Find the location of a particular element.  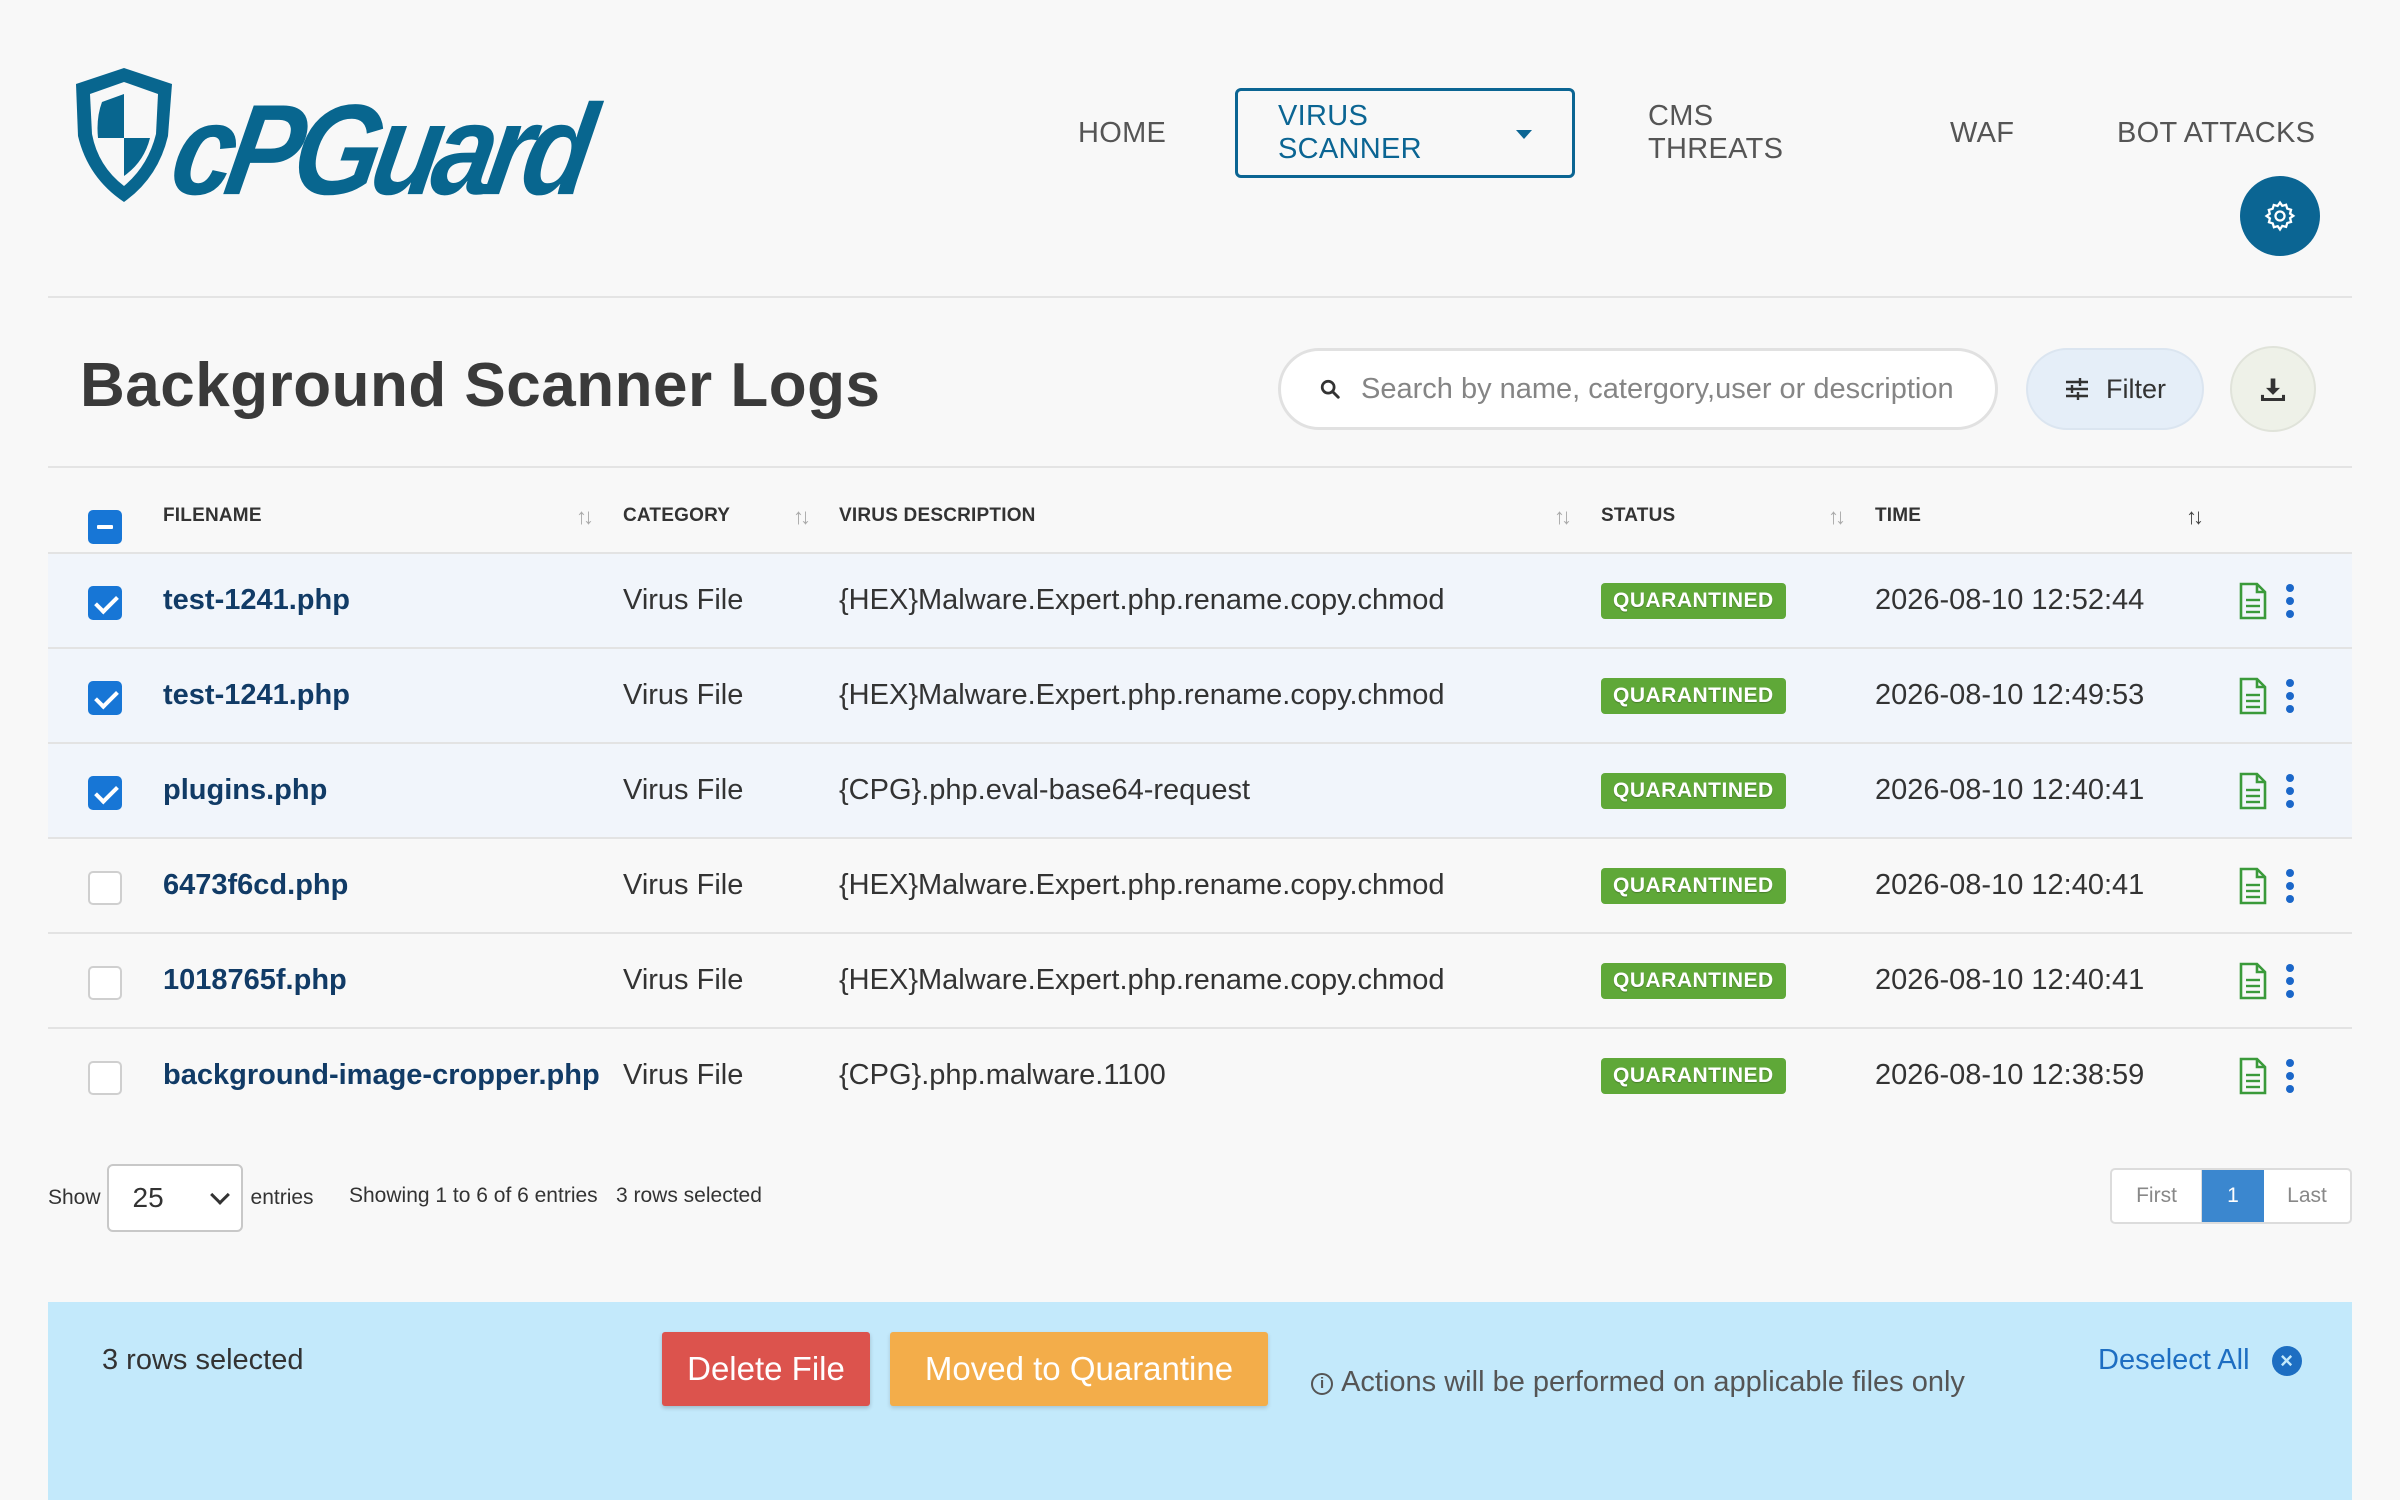

download-icon is located at coordinates (2273, 390).